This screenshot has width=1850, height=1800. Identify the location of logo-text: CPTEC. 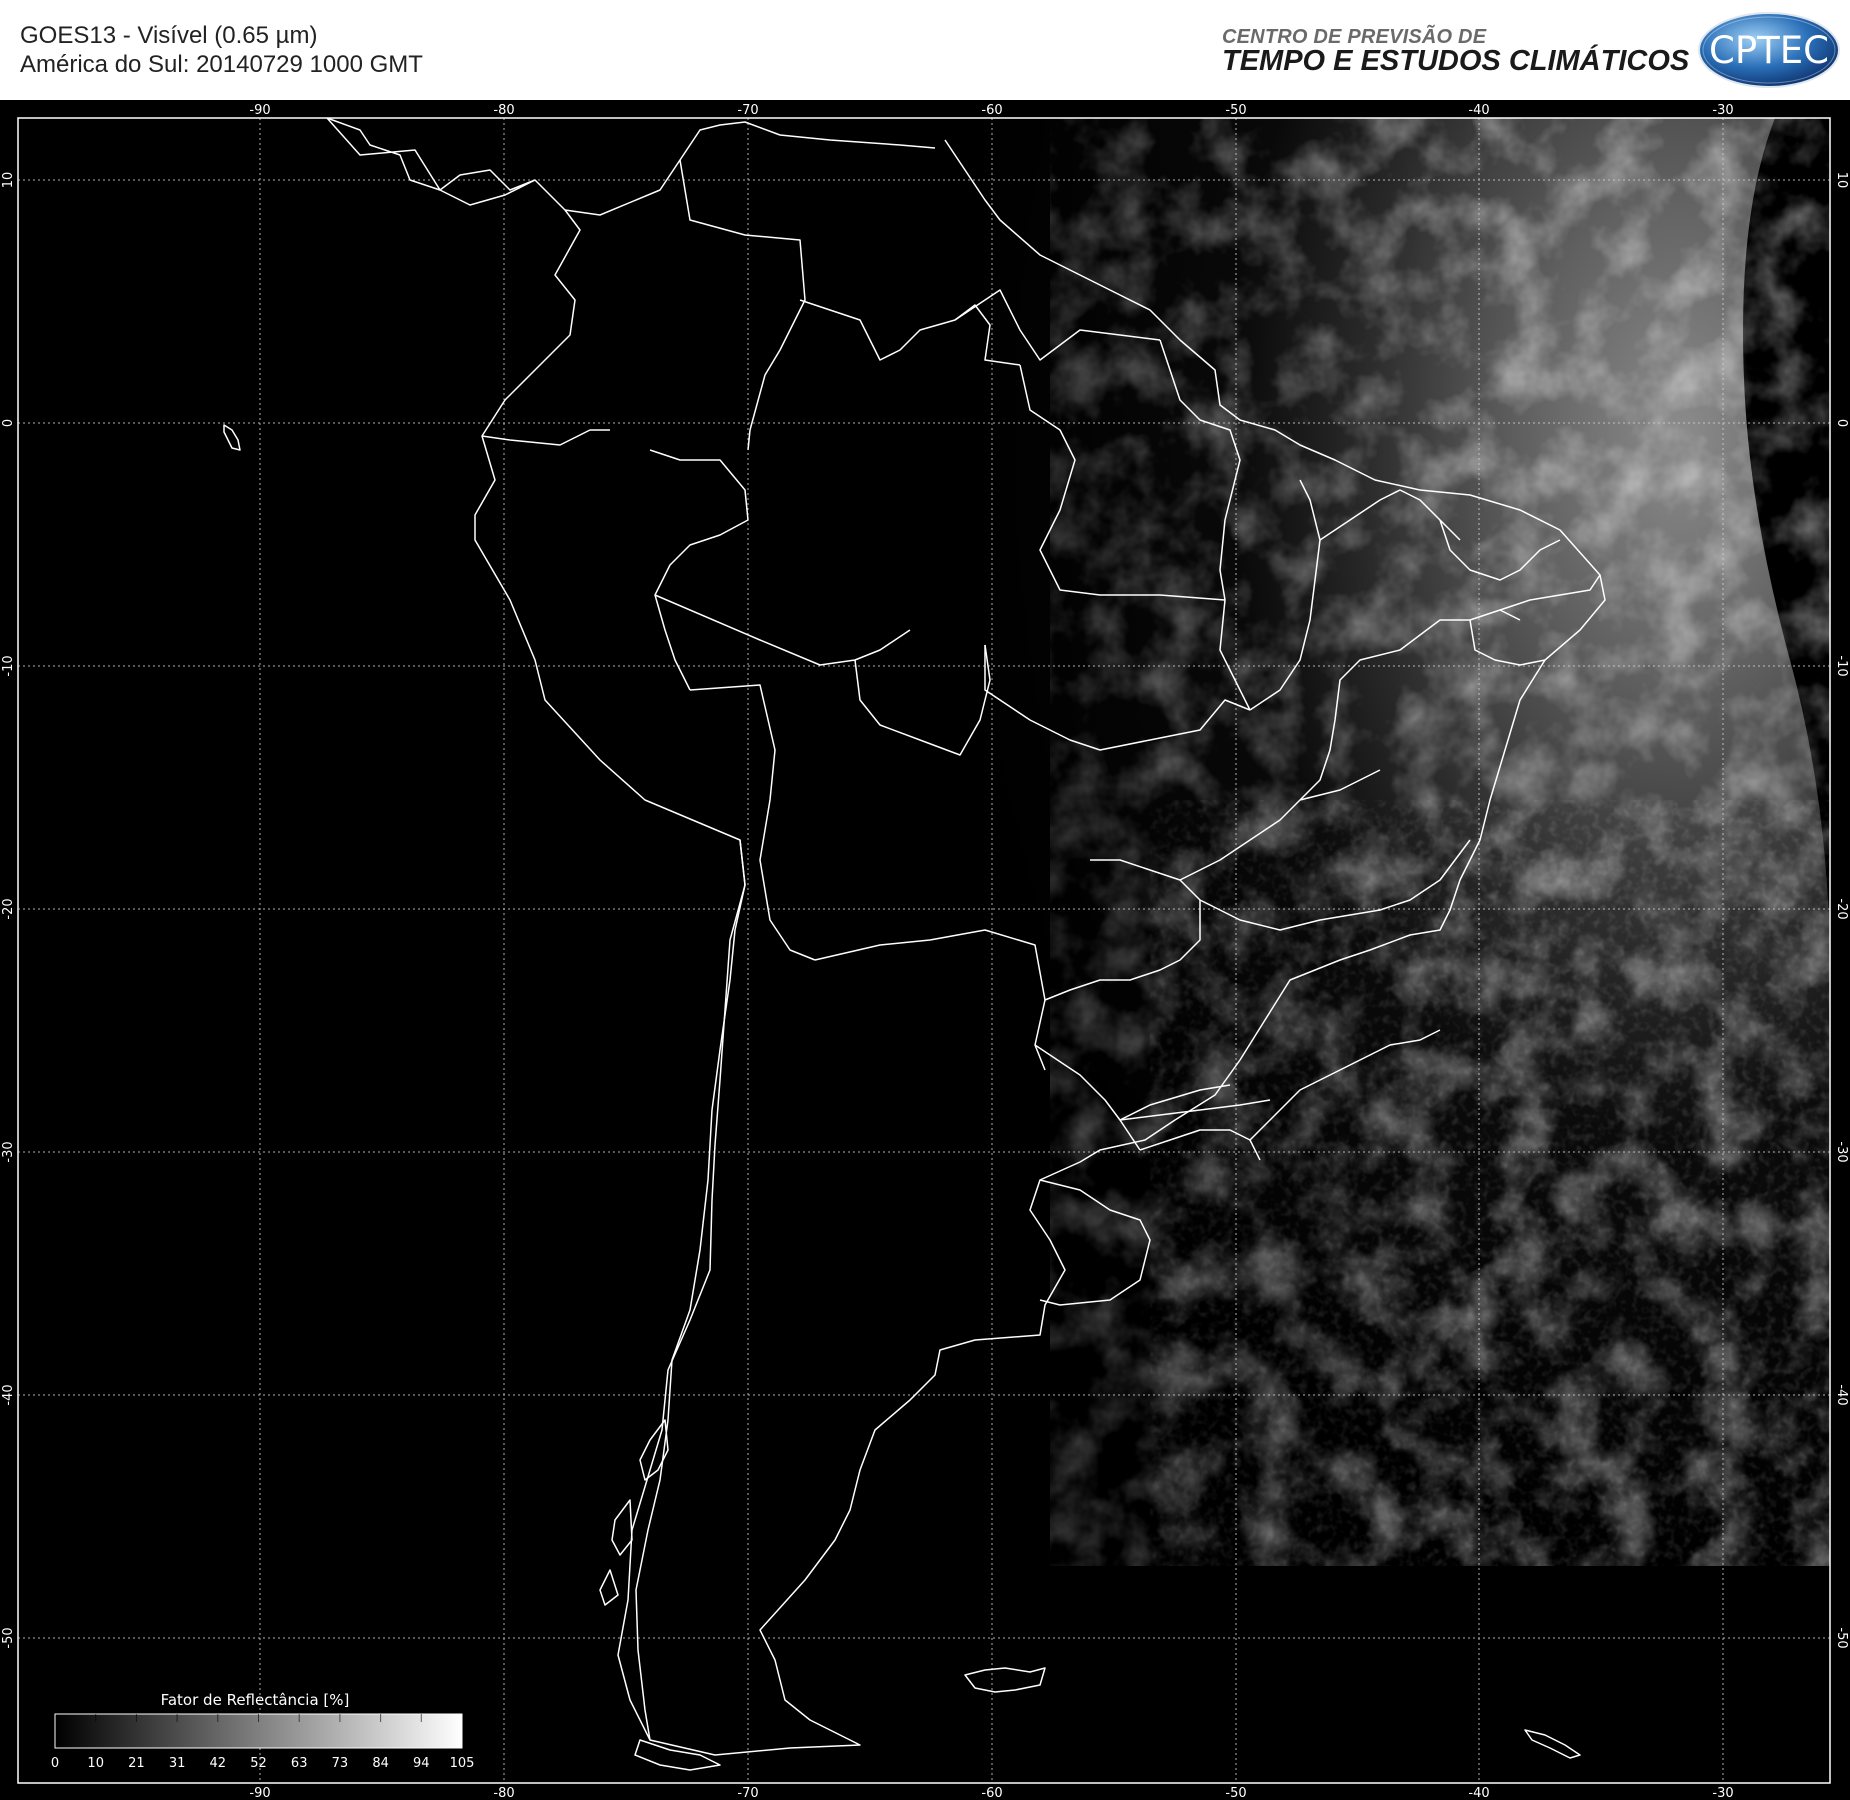
(1769, 50).